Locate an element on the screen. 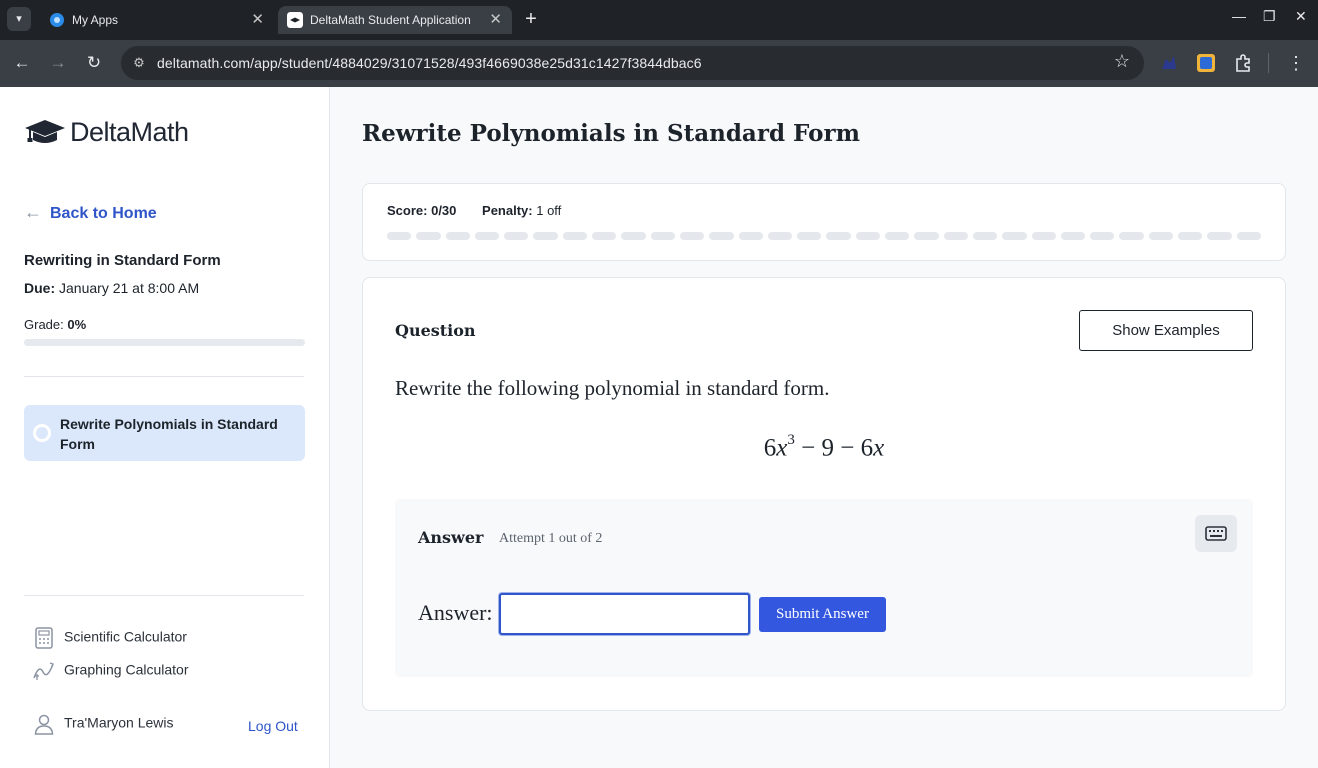 Image resolution: width=1318 pixels, height=768 pixels. due-value: January 21 at 8:00 AM is located at coordinates (129, 288).